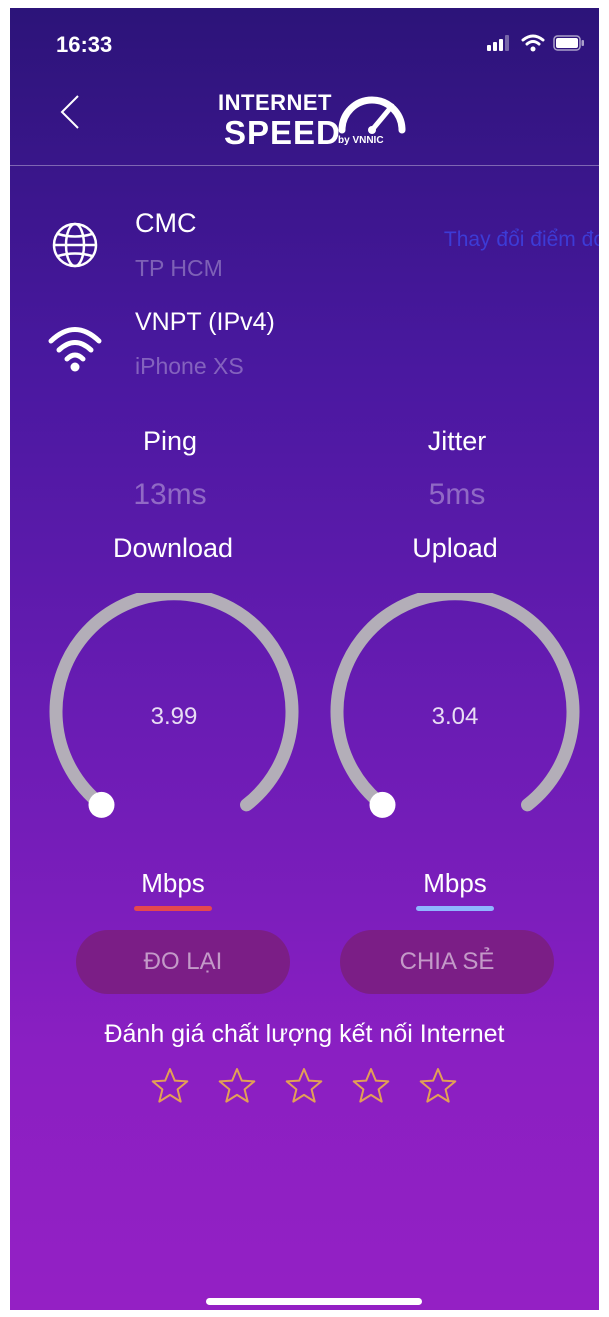 This screenshot has width=609, height=1317. I want to click on header-divider, so click(304, 165).